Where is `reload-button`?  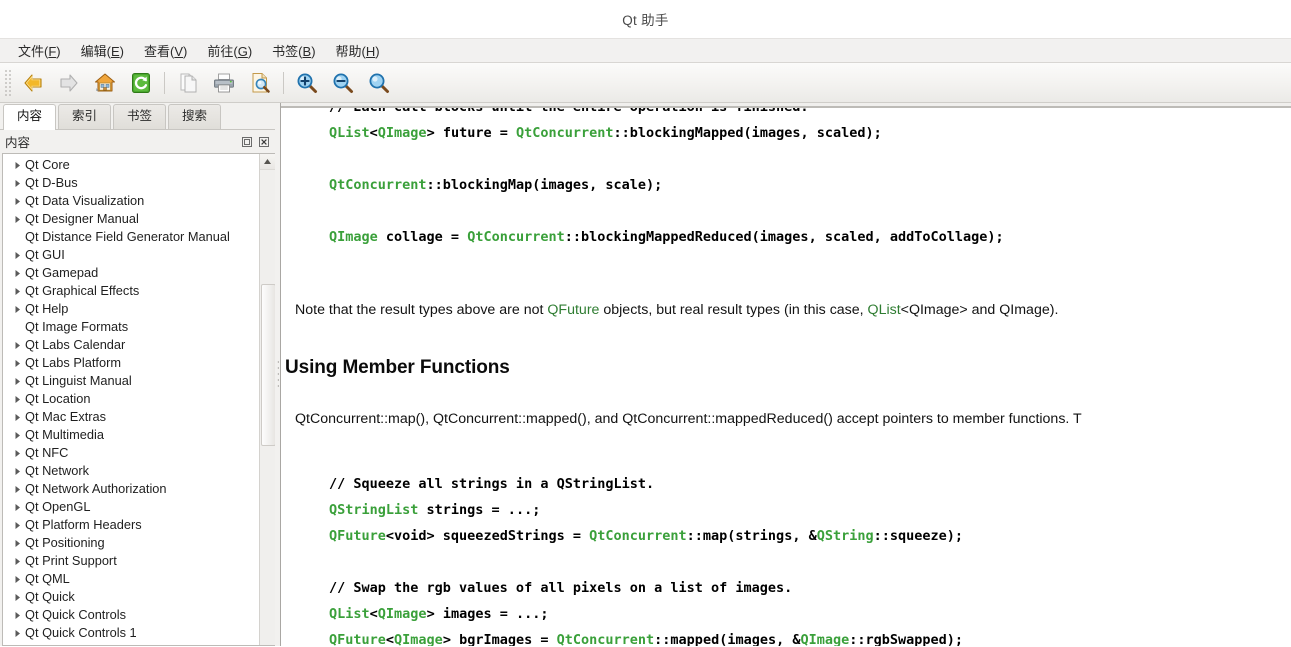 reload-button is located at coordinates (141, 83).